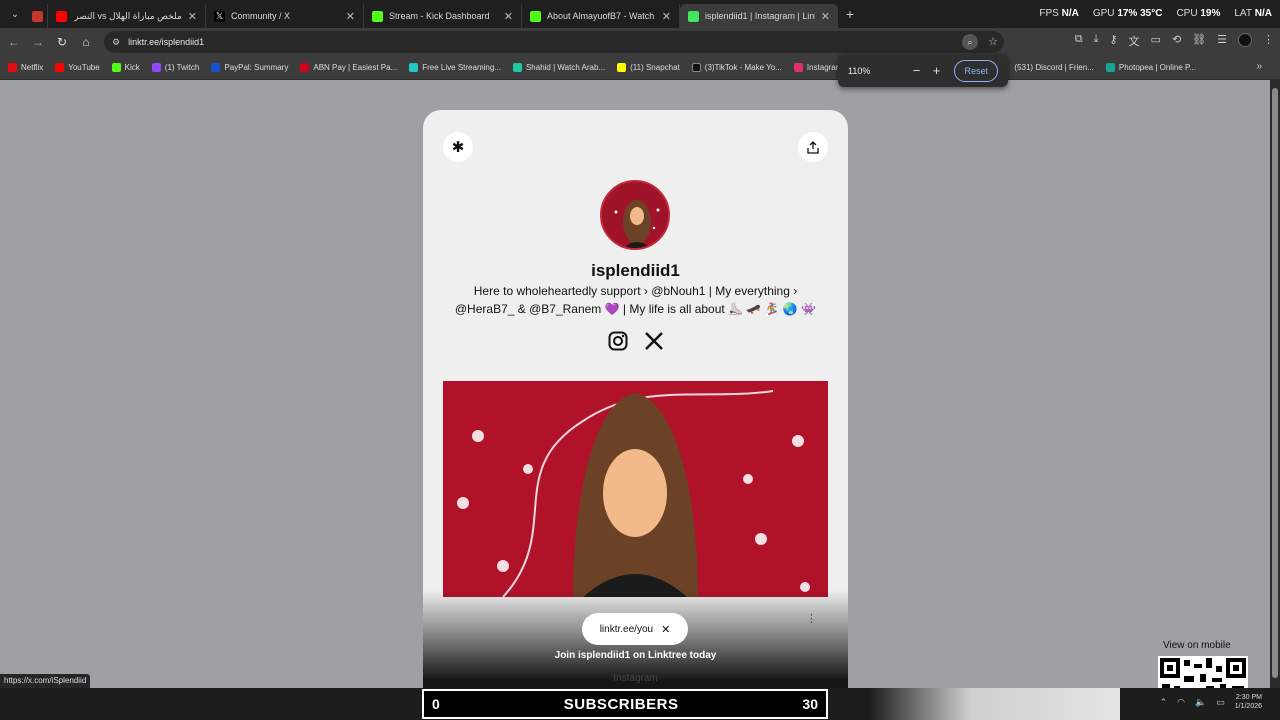 The height and width of the screenshot is (720, 1280). Describe the element at coordinates (696, 67) in the screenshot. I see `tiktok-icon` at that location.